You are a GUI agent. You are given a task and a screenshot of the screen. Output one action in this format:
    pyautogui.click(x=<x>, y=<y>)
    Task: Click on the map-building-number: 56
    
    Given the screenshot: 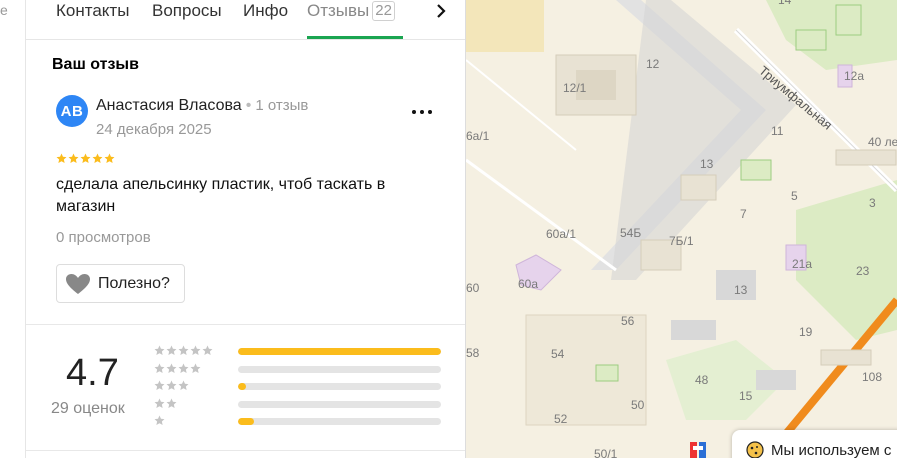 What is the action you would take?
    pyautogui.click(x=628, y=321)
    